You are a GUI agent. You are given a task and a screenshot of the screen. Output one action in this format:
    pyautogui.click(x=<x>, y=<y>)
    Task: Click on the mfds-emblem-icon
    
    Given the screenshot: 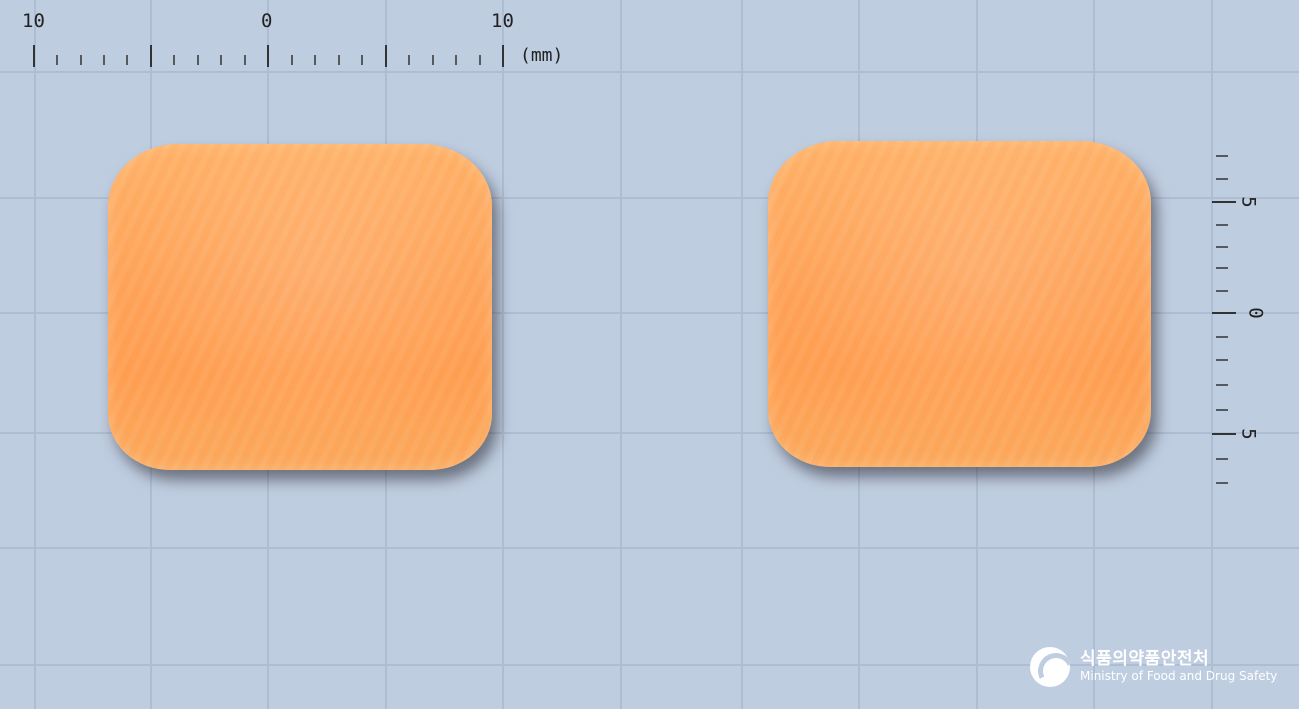 What is the action you would take?
    pyautogui.click(x=1050, y=667)
    